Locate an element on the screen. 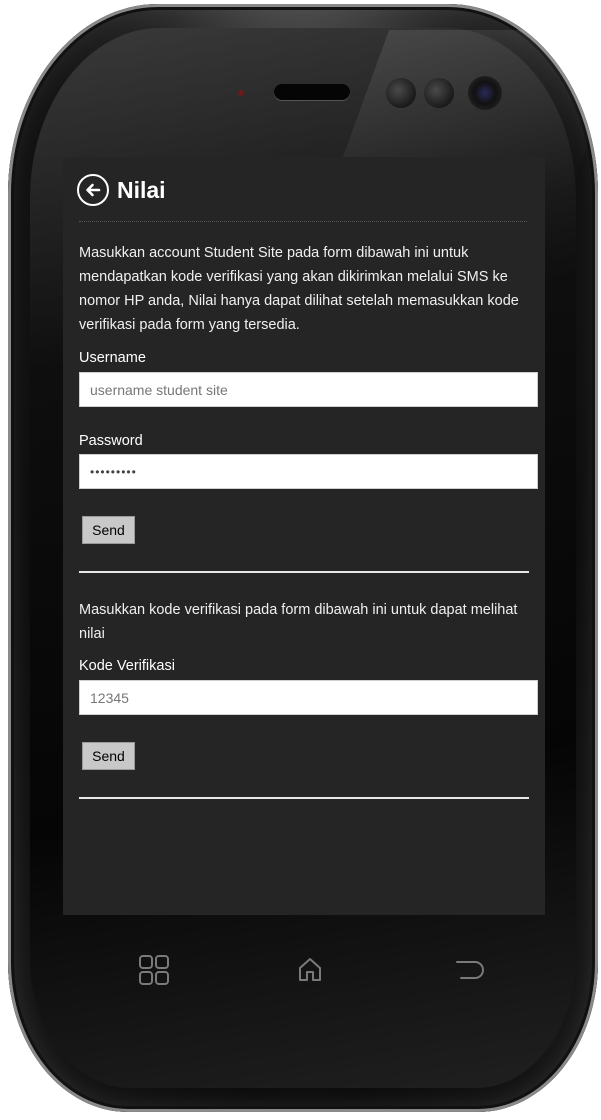 This screenshot has height=1120, width=601. verification-code-input: 12345 is located at coordinates (308, 697).